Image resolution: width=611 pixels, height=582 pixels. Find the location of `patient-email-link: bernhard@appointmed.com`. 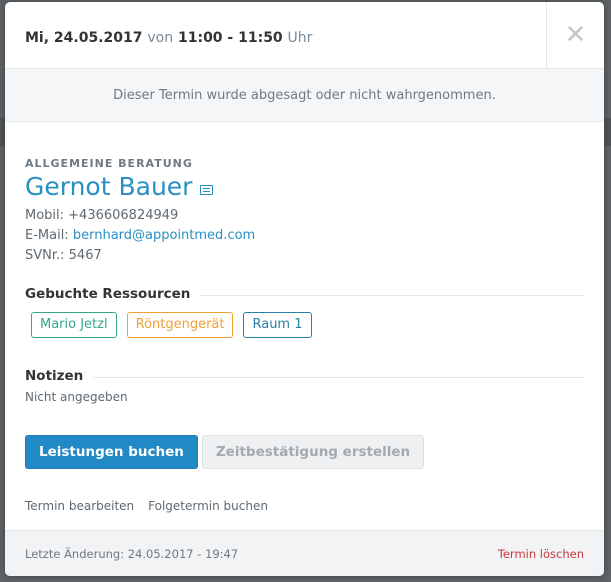

patient-email-link: bernhard@appointmed.com is located at coordinates (164, 235).